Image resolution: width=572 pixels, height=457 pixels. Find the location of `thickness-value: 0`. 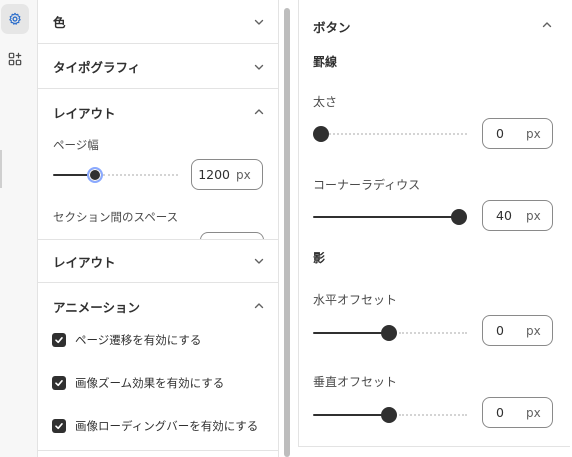

thickness-value: 0 is located at coordinates (500, 133).